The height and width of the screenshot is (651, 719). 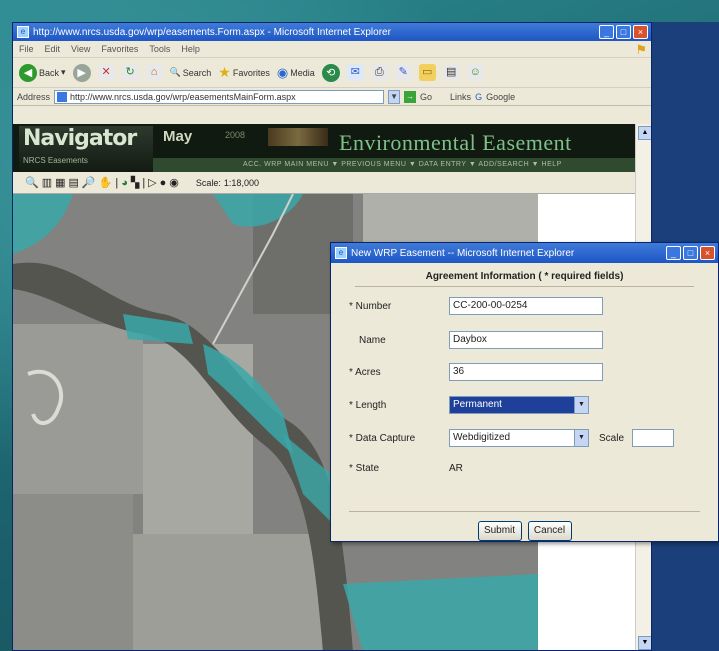 What do you see at coordinates (479, 96) in the screenshot?
I see `google-toolbar-icon: G` at bounding box center [479, 96].